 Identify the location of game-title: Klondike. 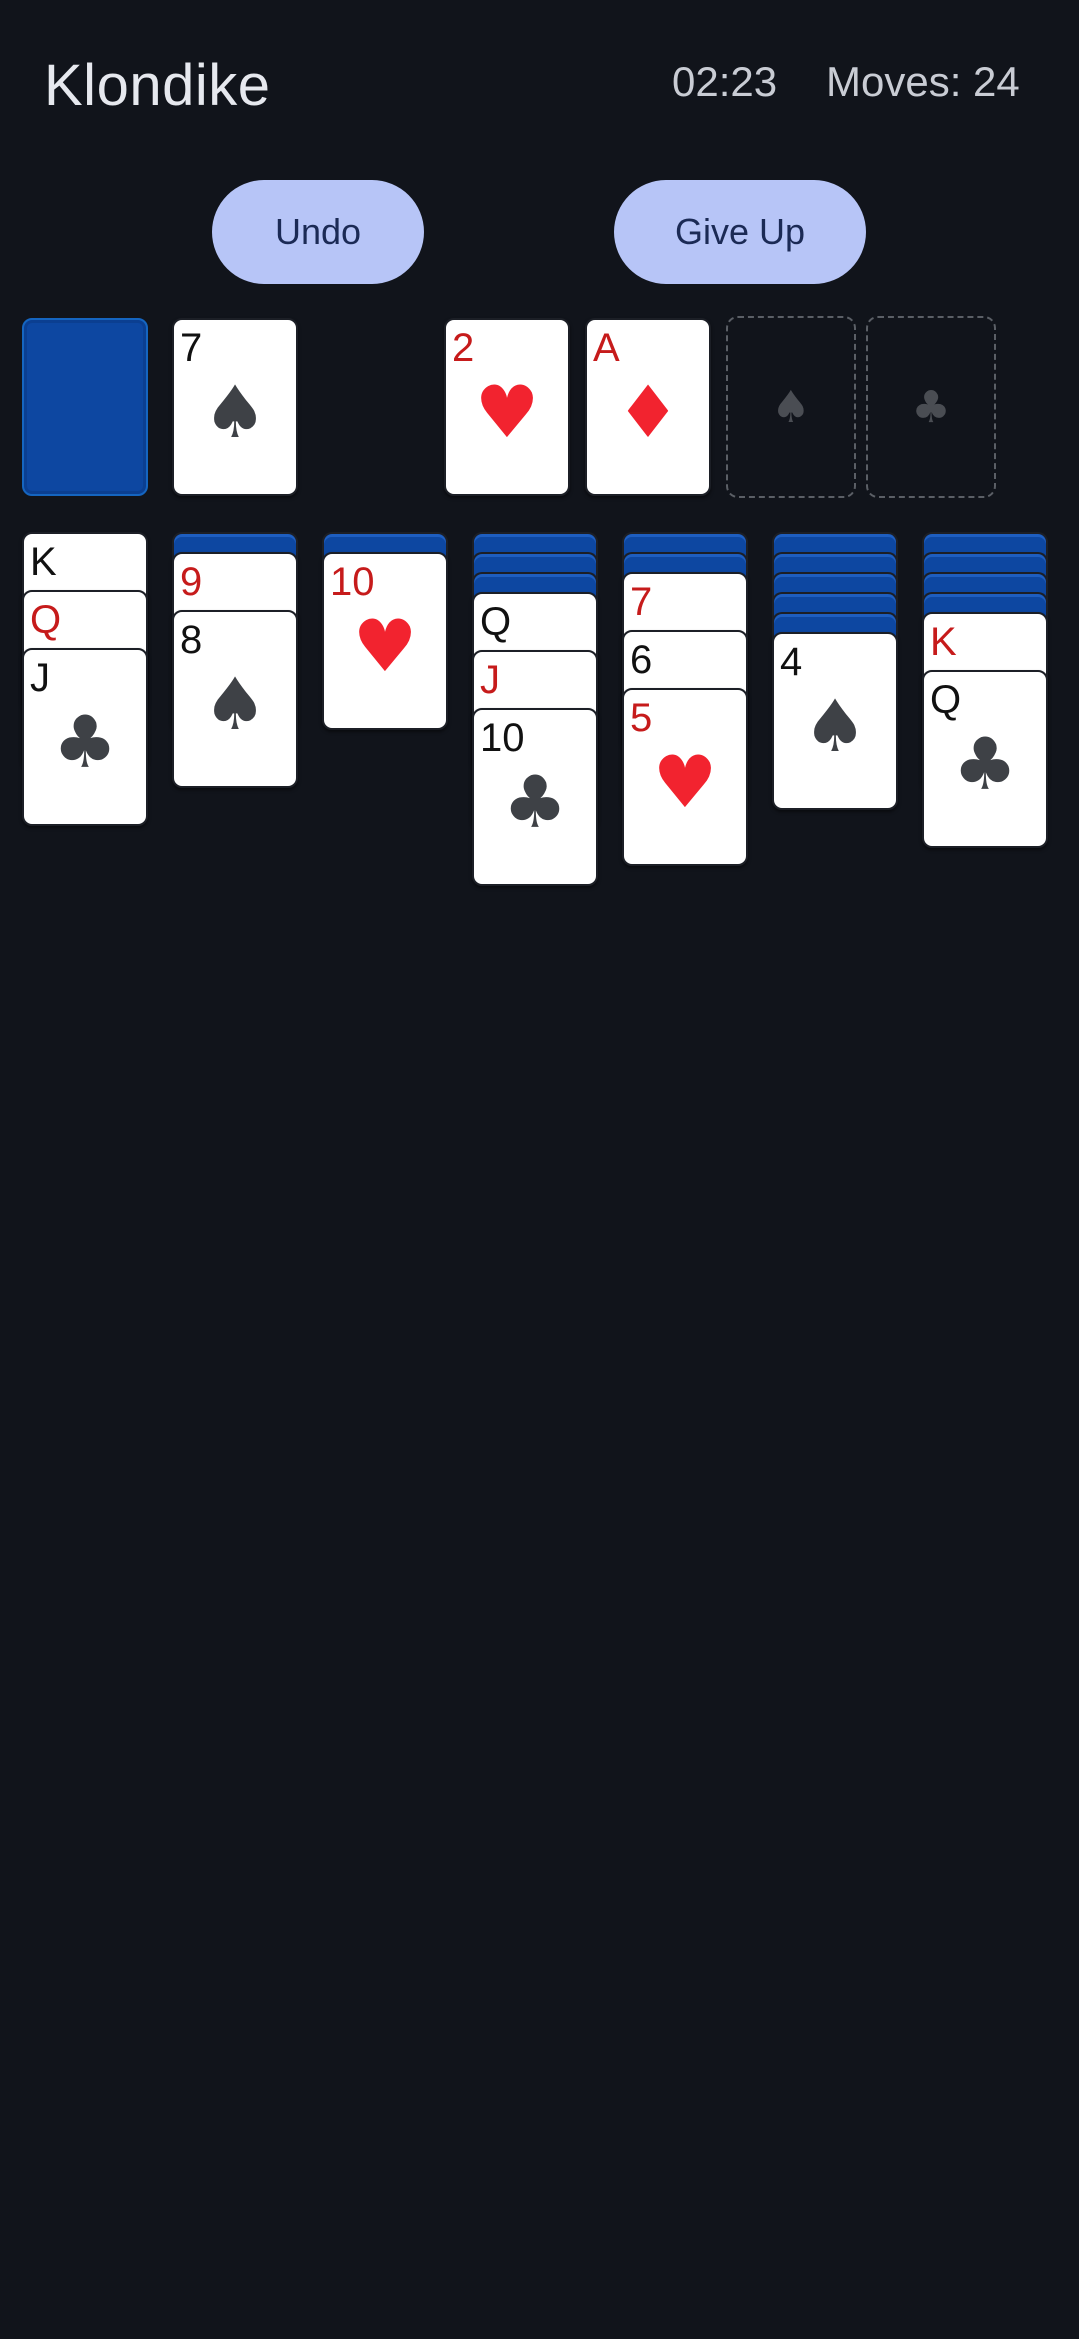
(157, 85).